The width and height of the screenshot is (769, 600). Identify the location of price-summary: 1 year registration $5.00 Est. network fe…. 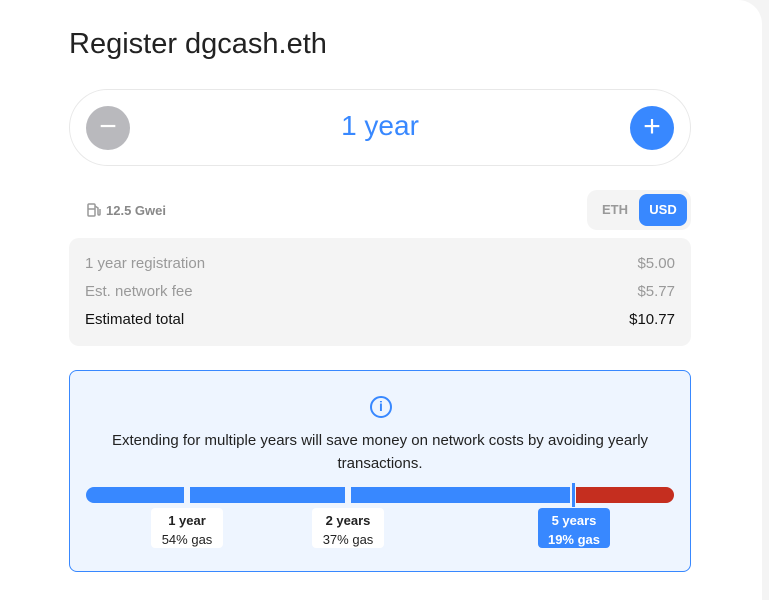
(380, 292).